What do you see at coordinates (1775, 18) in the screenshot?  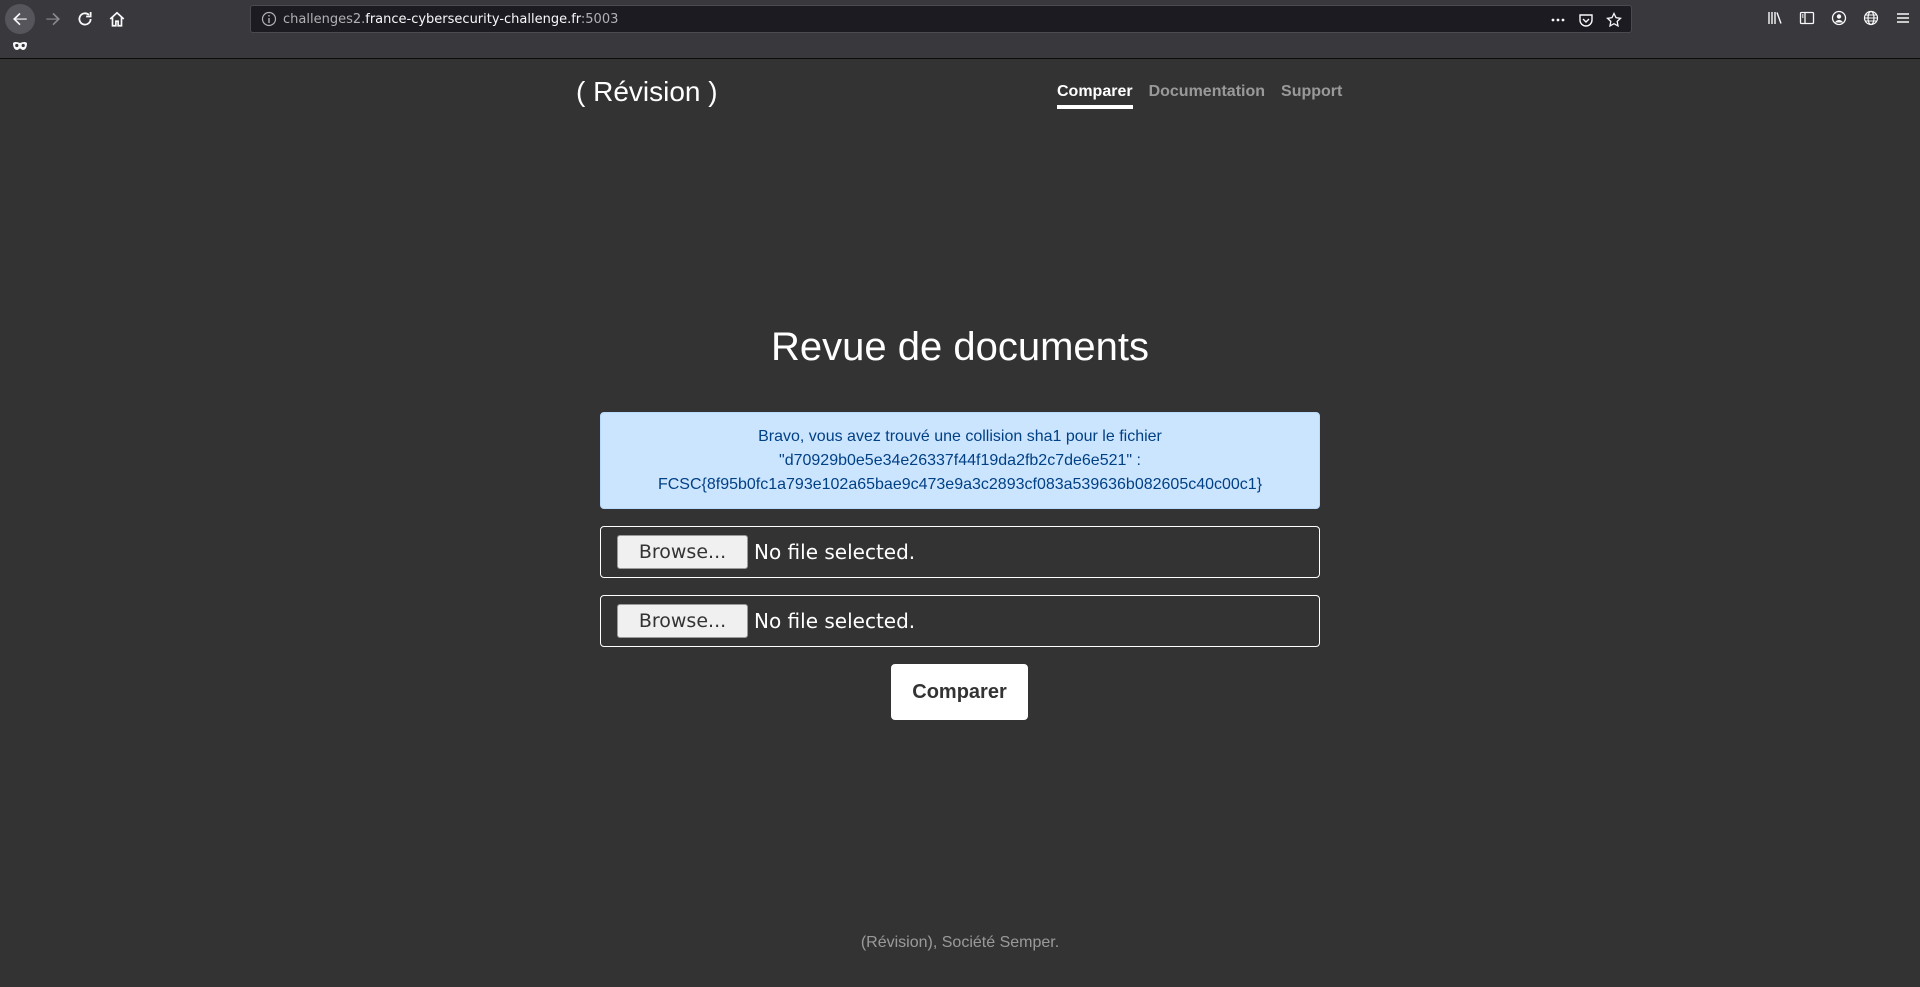 I see `library-icon` at bounding box center [1775, 18].